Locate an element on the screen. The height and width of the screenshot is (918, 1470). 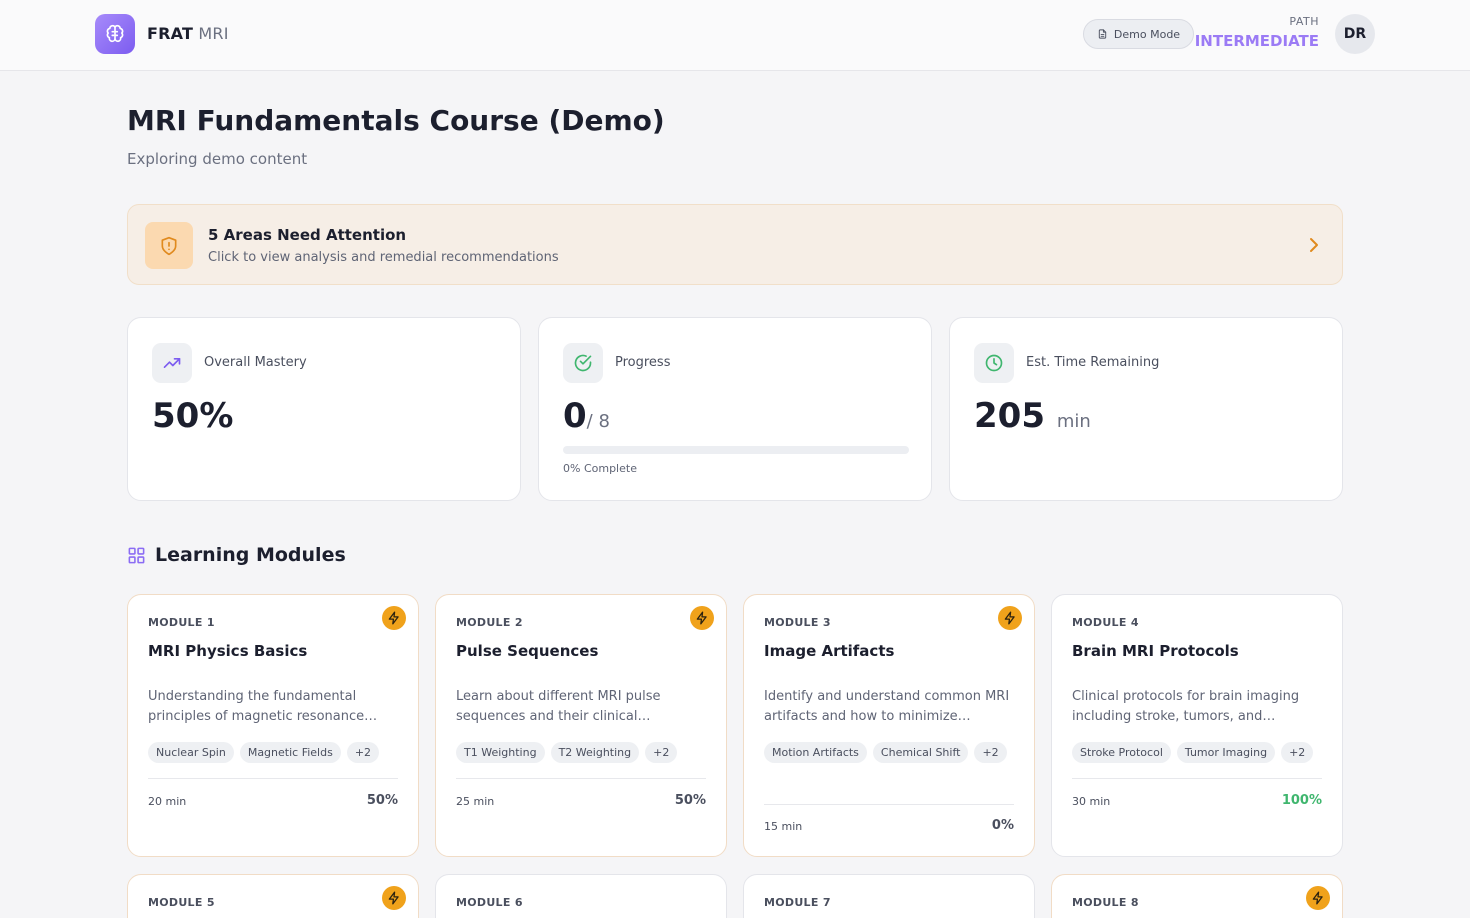
progress-bar is located at coordinates (736, 450).